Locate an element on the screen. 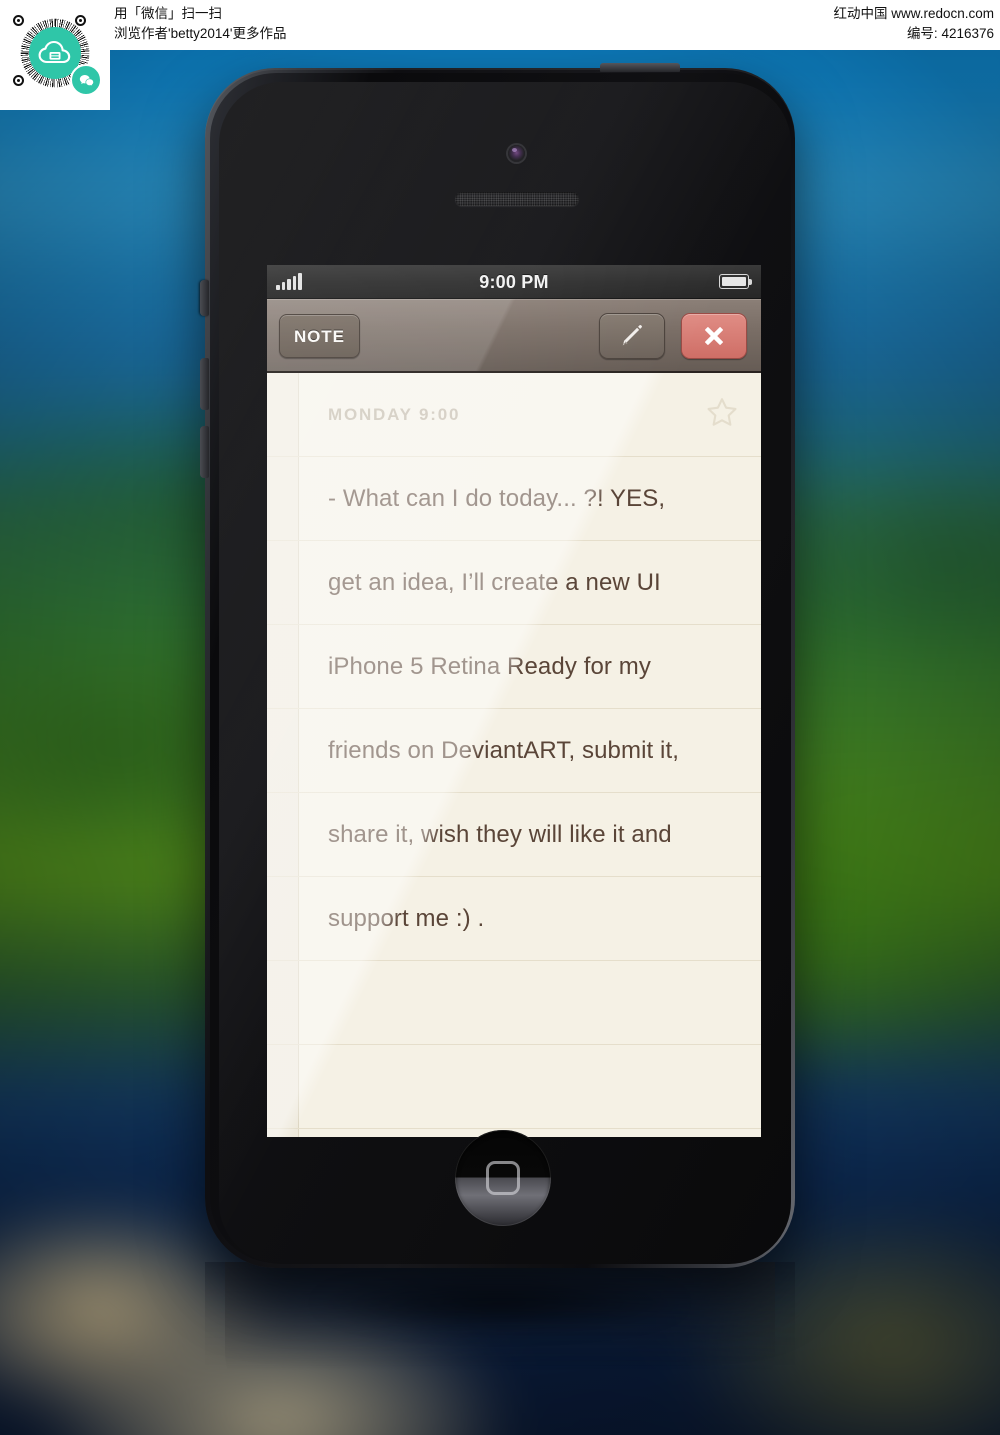  home-button is located at coordinates (503, 1178).